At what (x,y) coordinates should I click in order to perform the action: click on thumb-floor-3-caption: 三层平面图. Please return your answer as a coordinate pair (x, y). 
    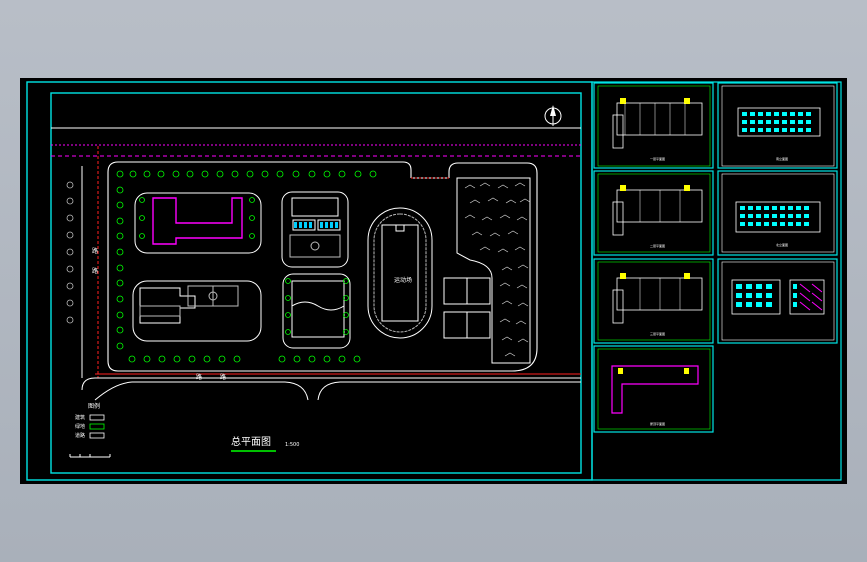
    Looking at the image, I should click on (657, 333).